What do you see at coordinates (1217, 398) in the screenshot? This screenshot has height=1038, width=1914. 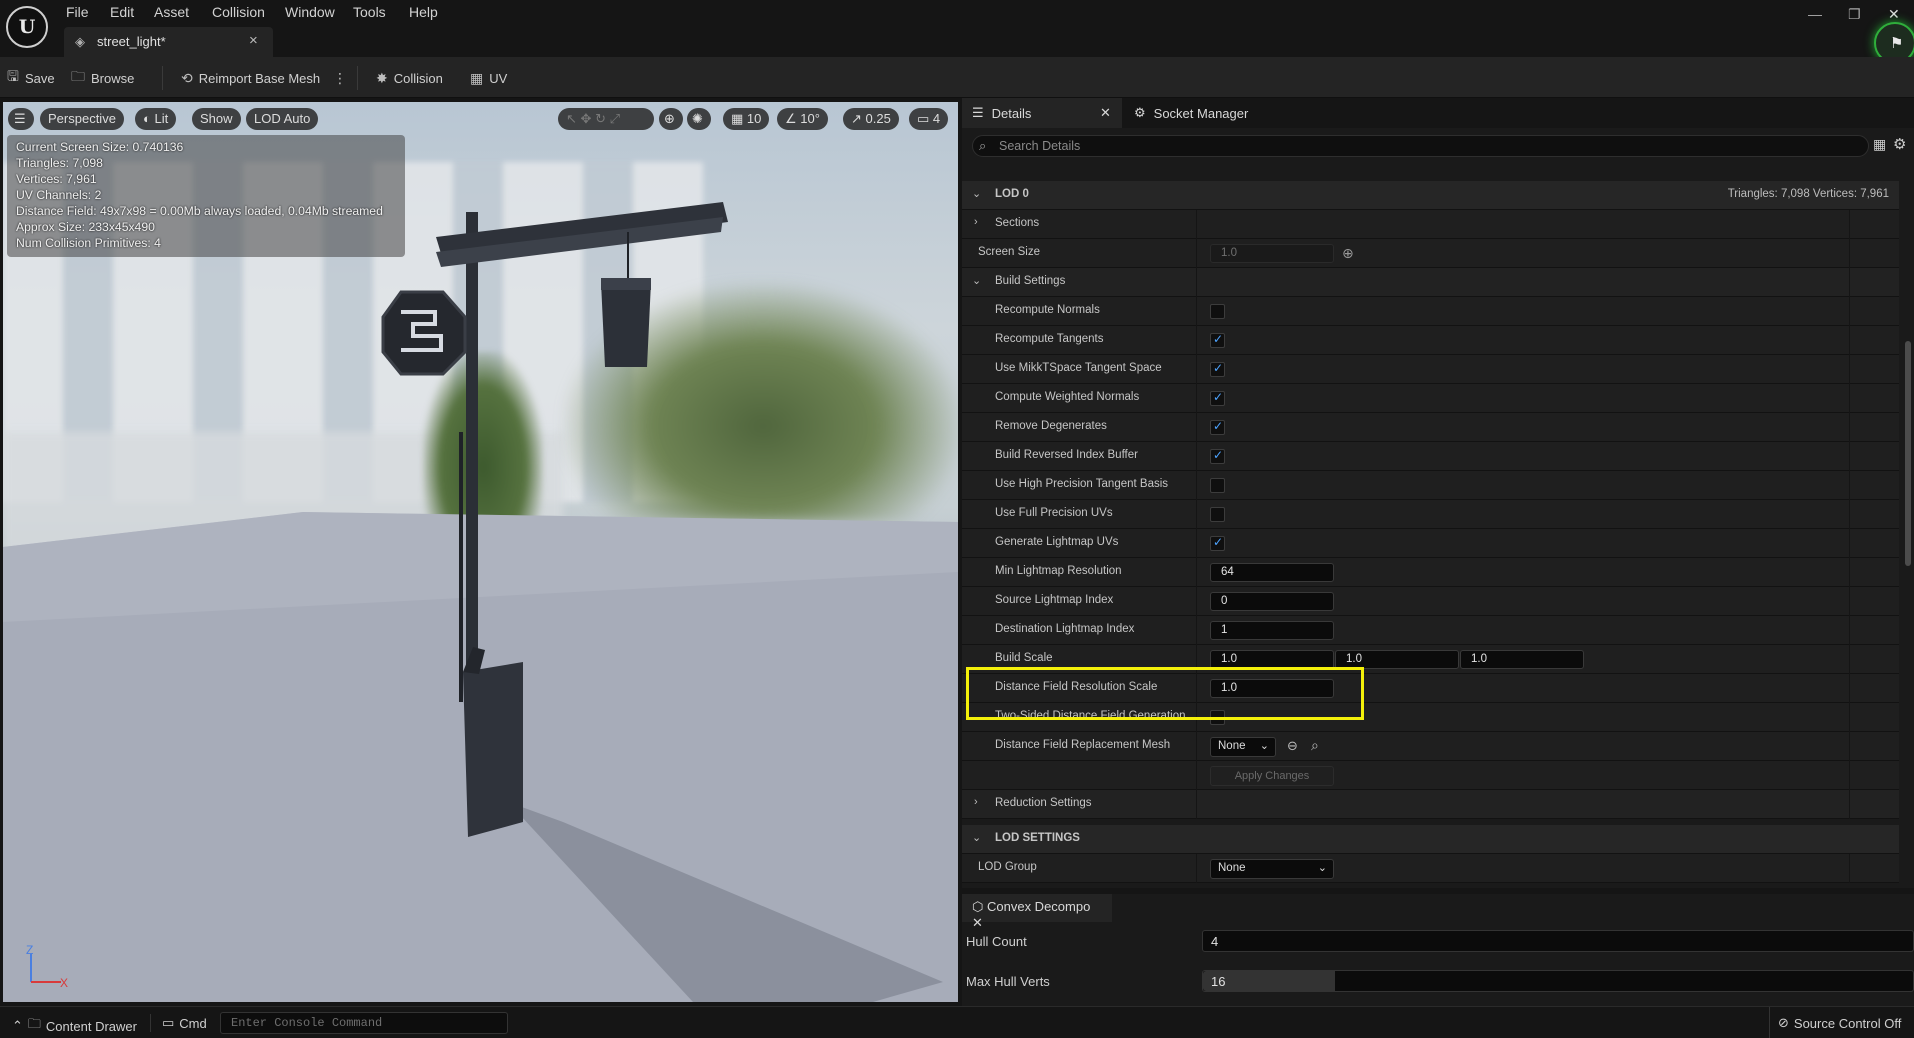 I see `weighted-normals-checkbox` at bounding box center [1217, 398].